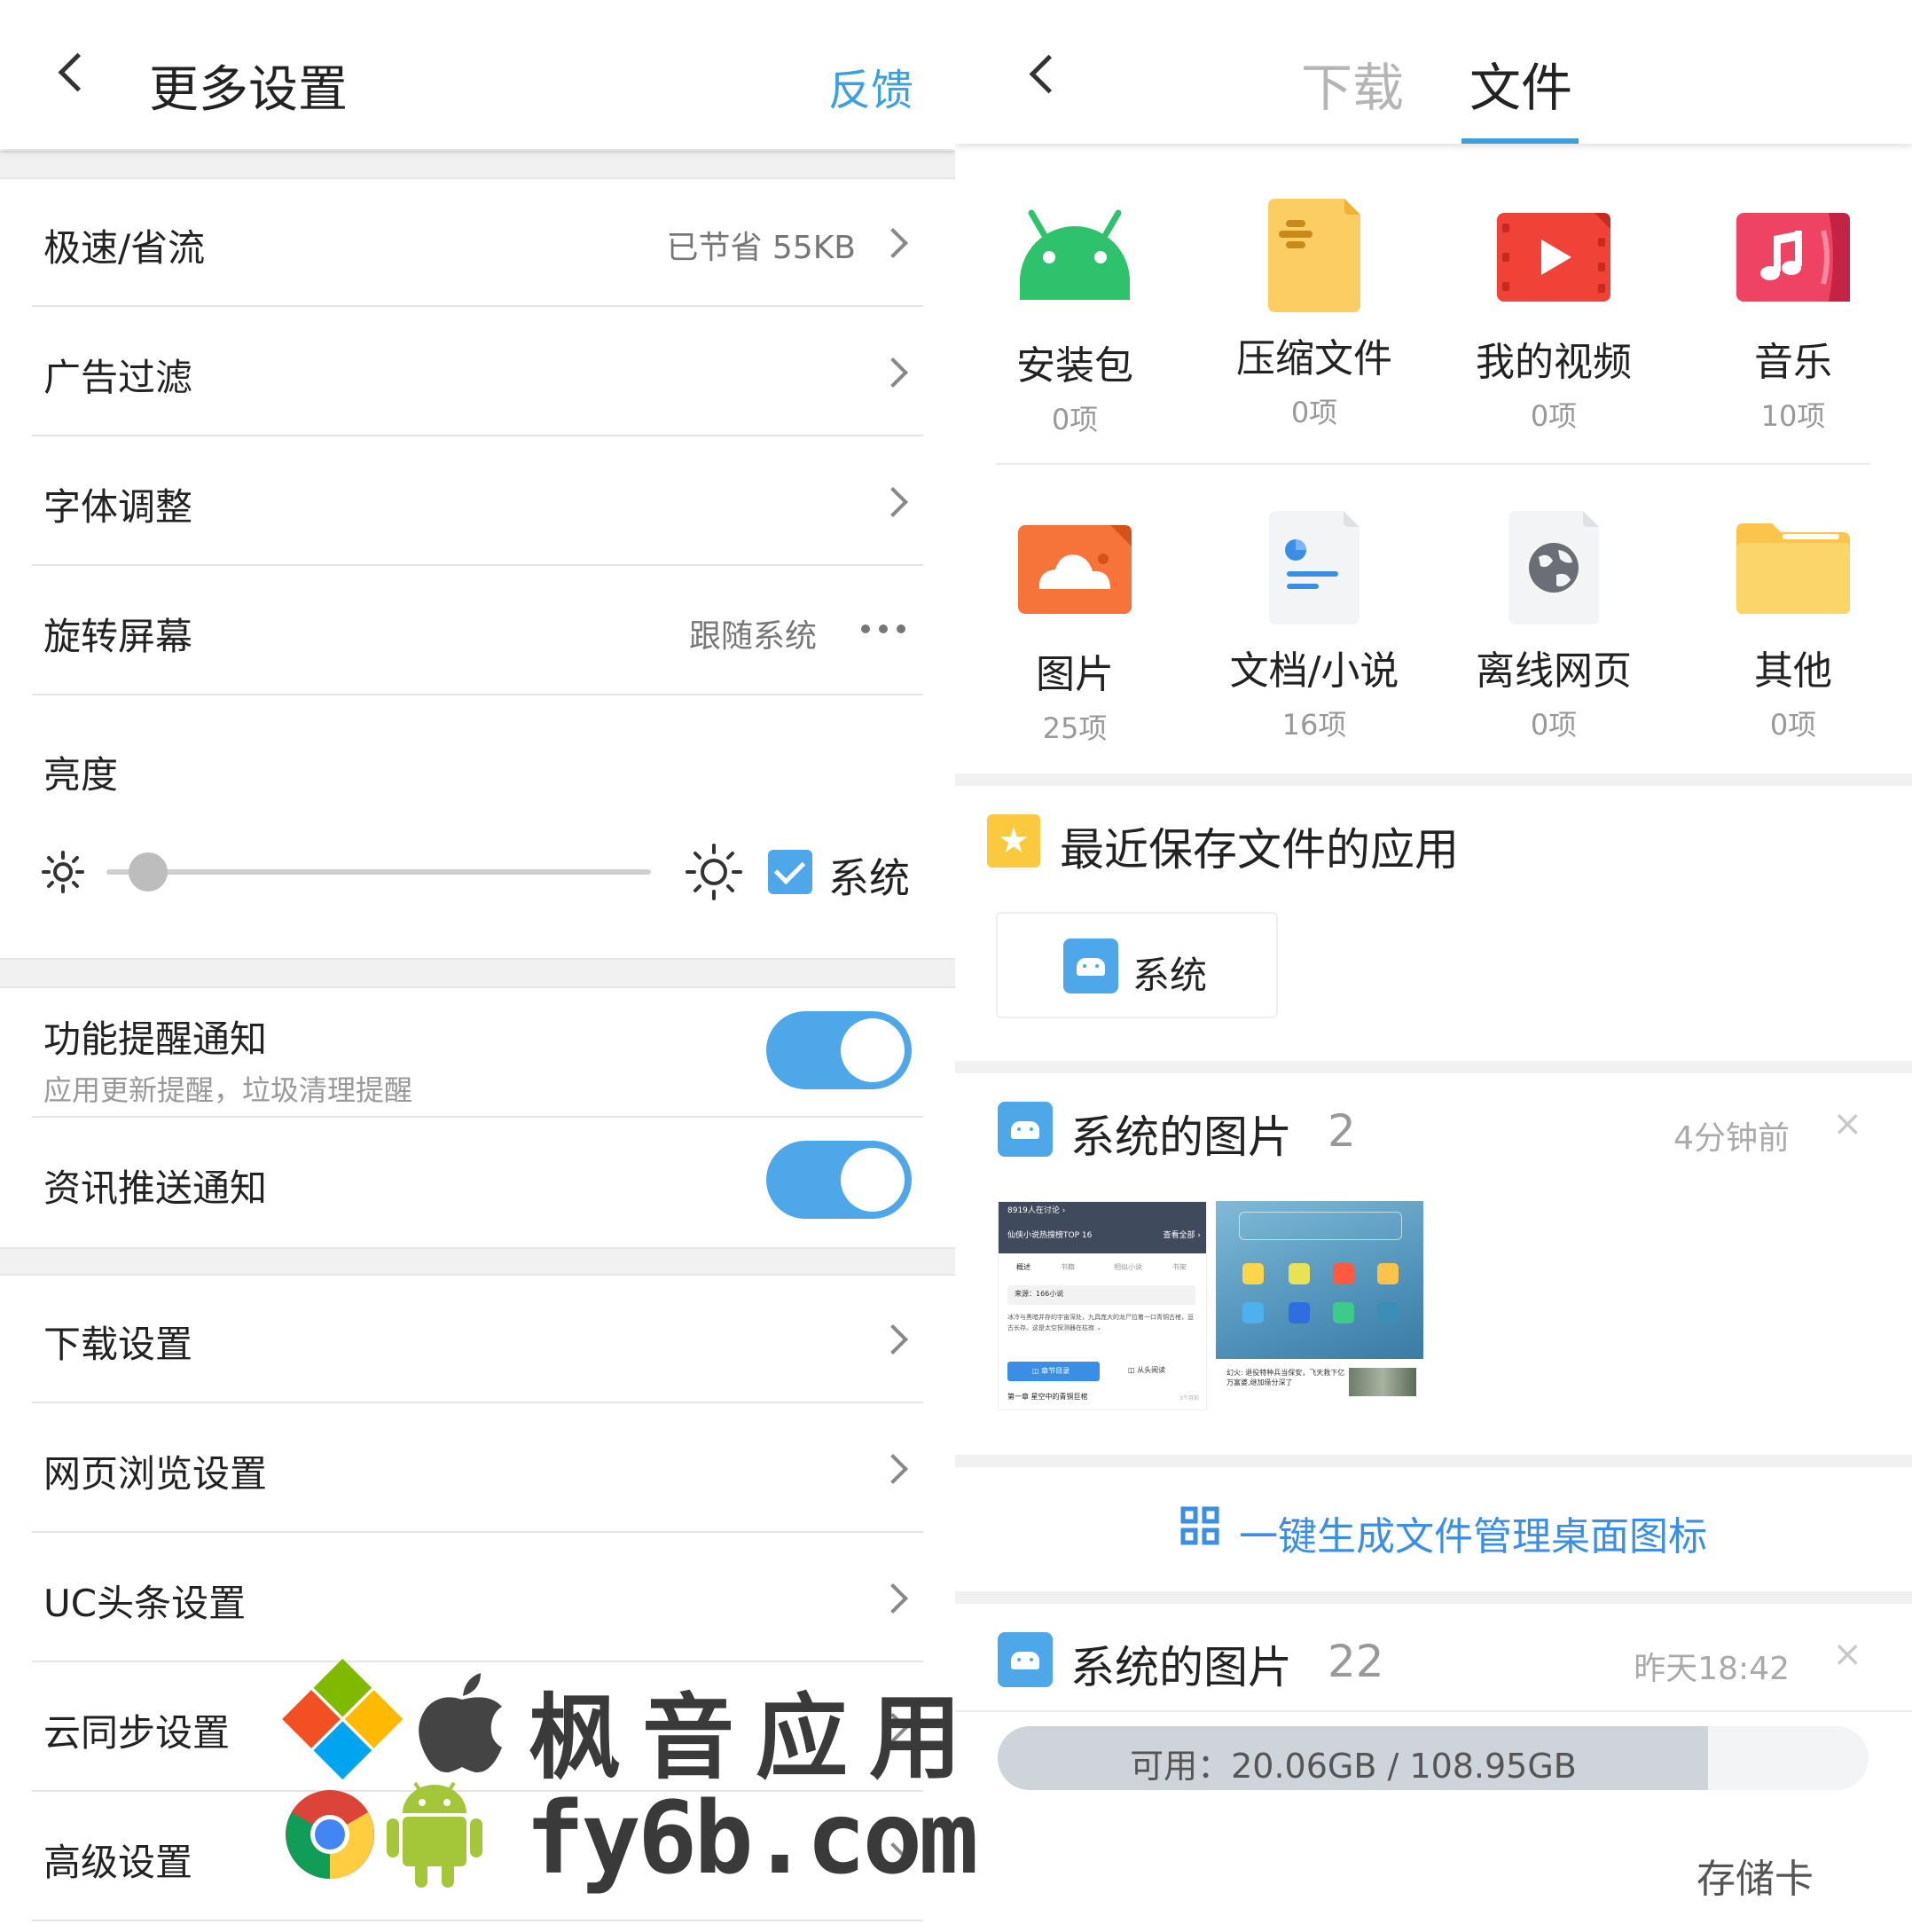 The height and width of the screenshot is (1932, 1912). I want to click on watermark-cn-text: 枫音应用, so click(756, 1738).